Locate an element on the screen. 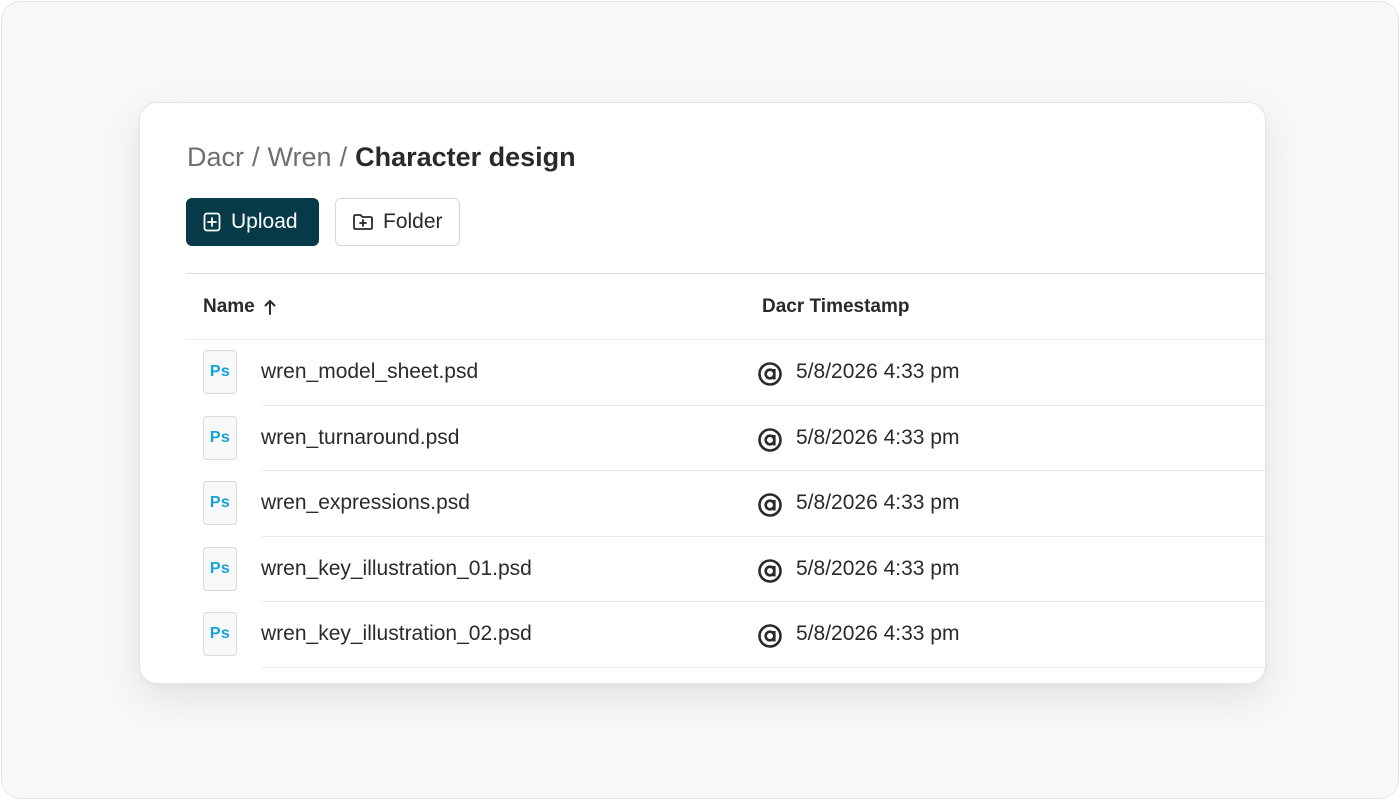 This screenshot has height=800, width=1400. new-folder-button: Folder is located at coordinates (397, 222).